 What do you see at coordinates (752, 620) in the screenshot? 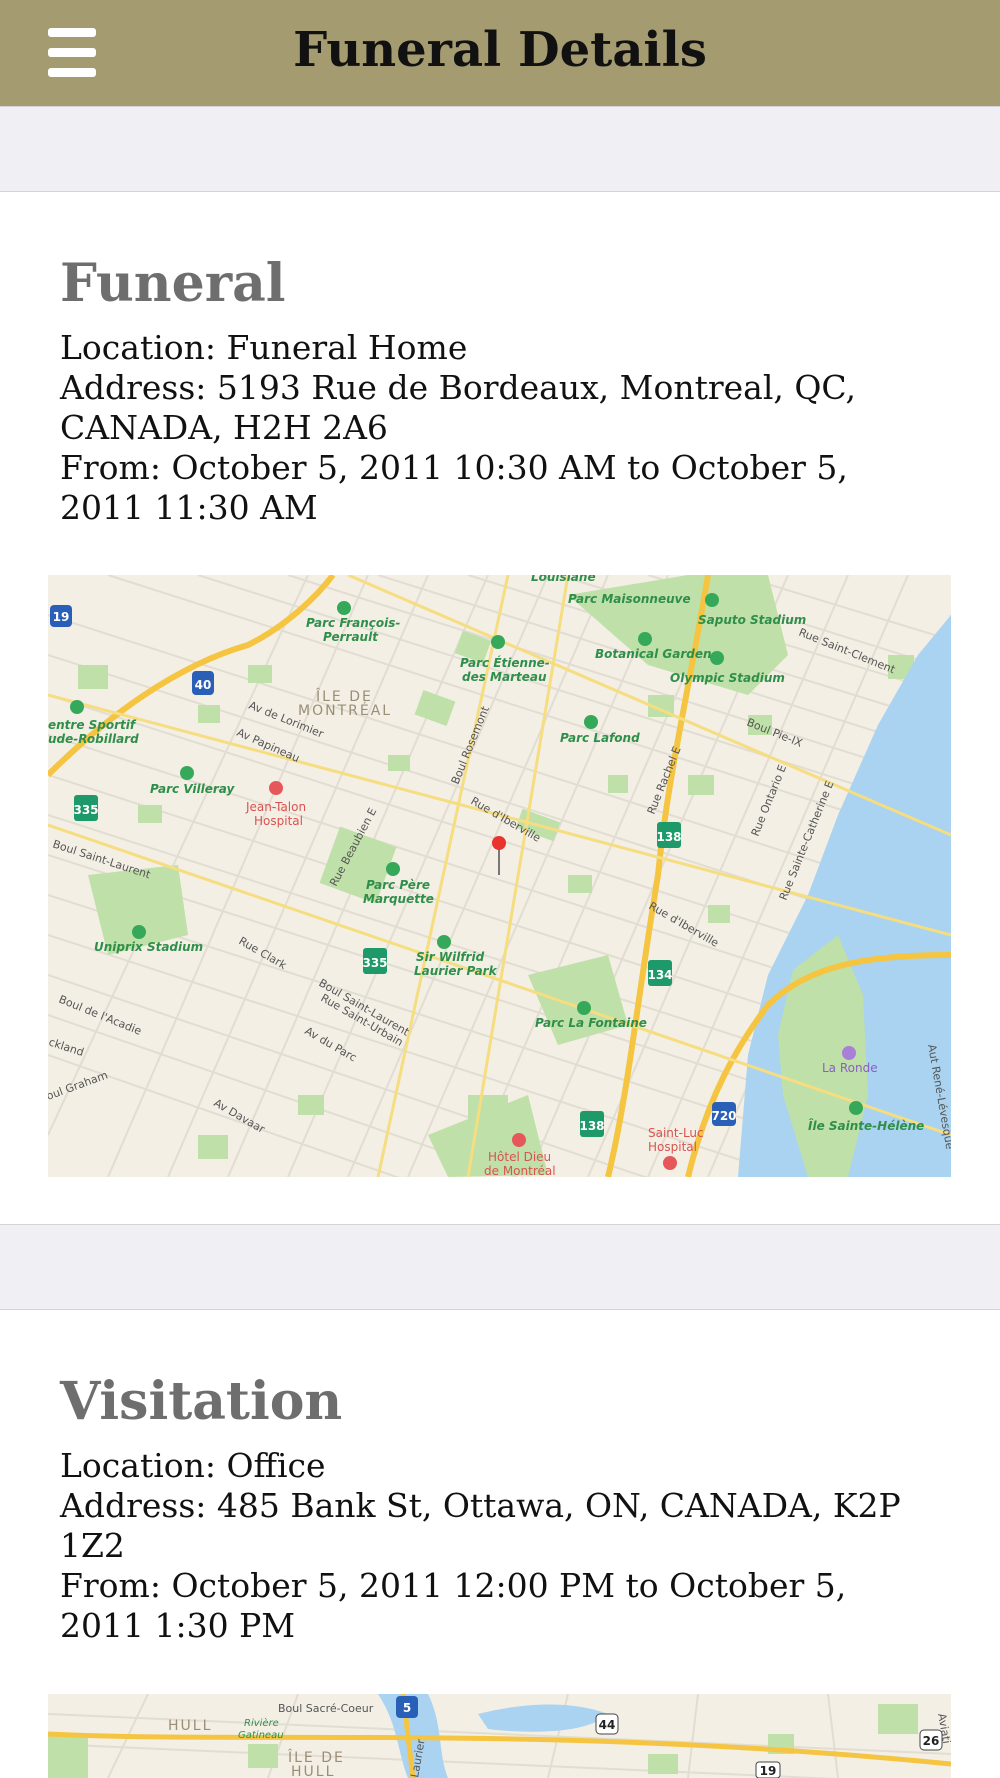
I see `map-label: Saputo Stadium` at bounding box center [752, 620].